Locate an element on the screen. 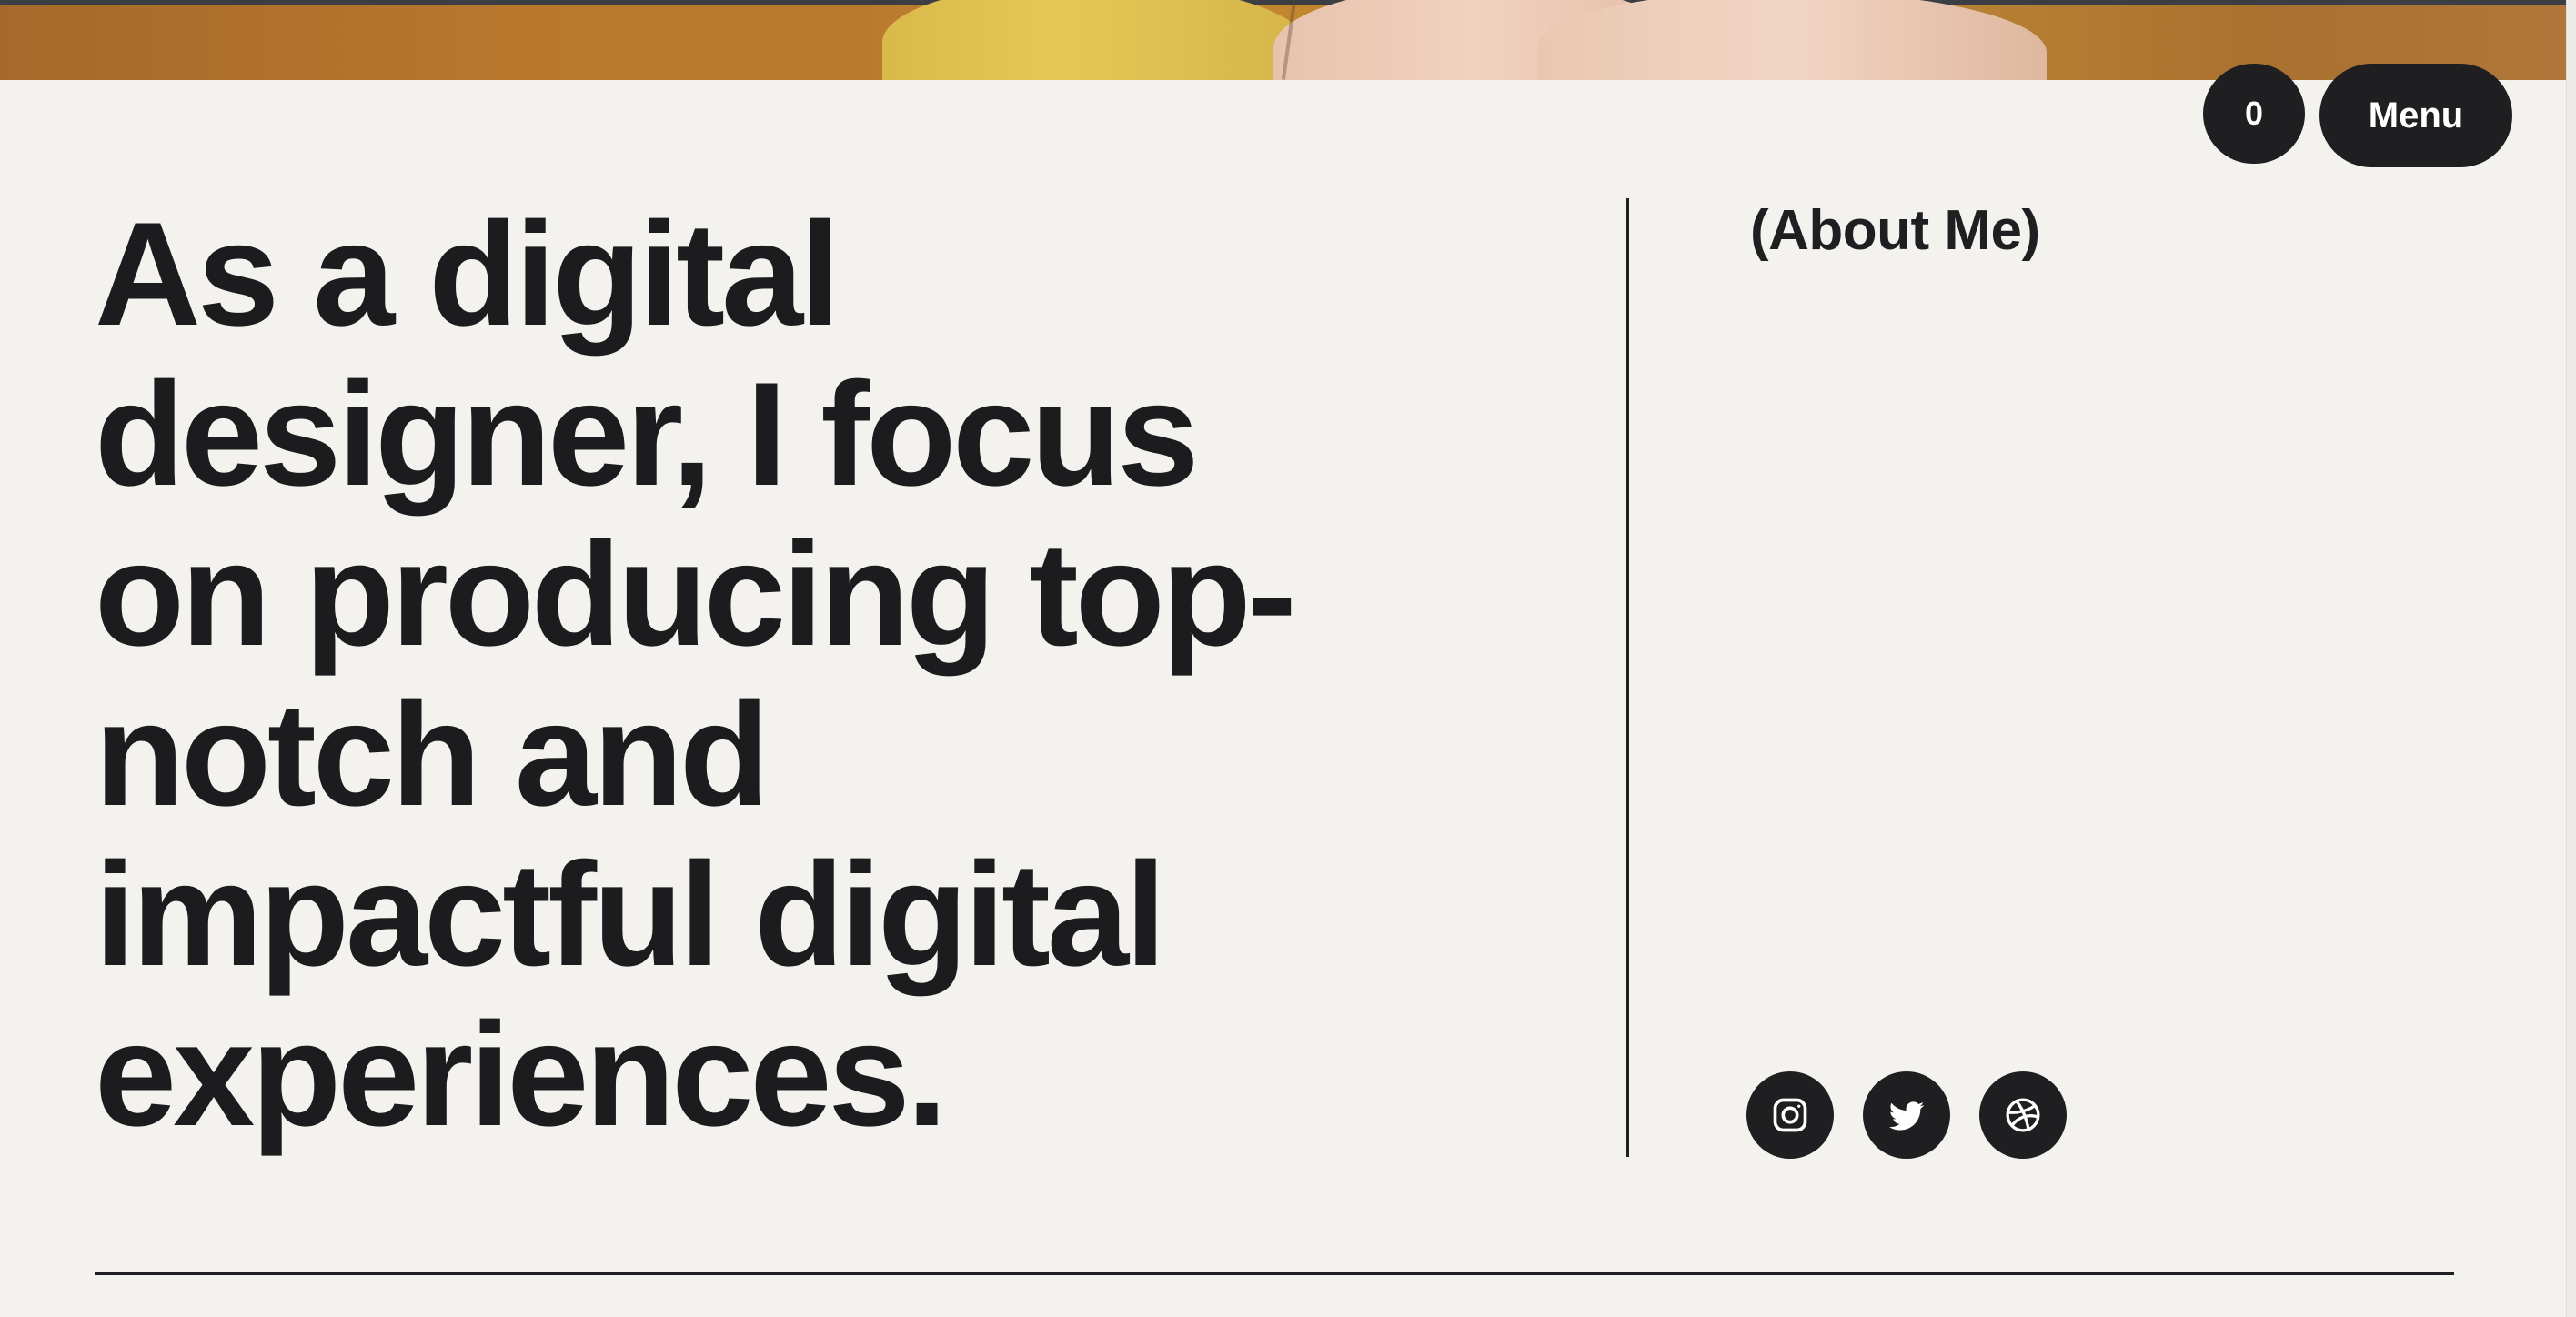 The width and height of the screenshot is (2576, 1317). cart-count-label: 0 is located at coordinates (2254, 114).